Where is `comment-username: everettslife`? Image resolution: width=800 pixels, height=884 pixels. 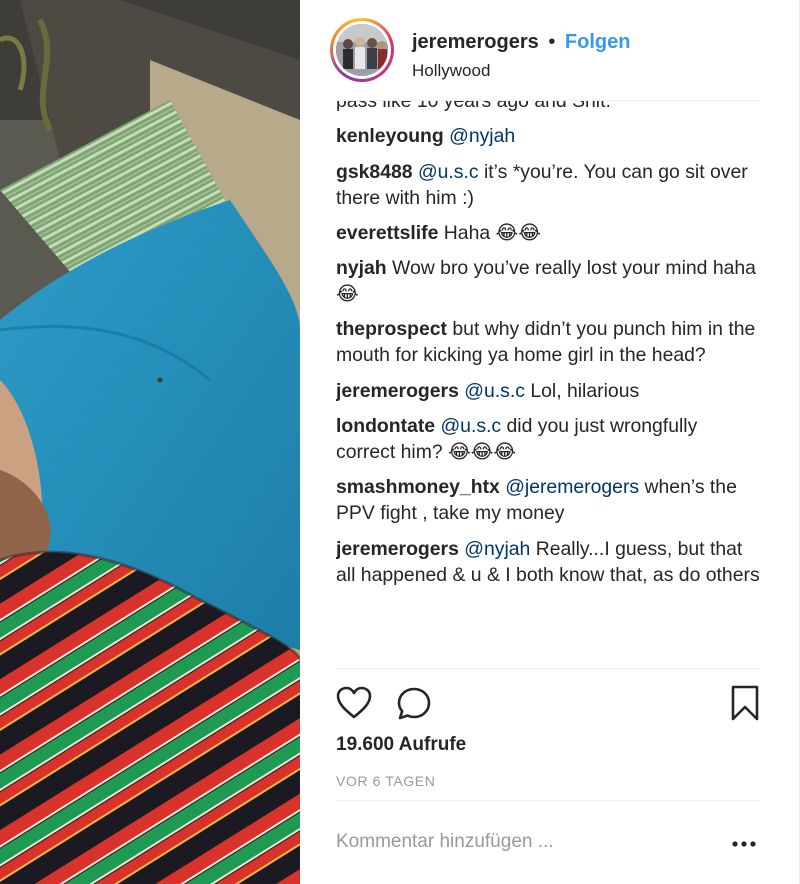 comment-username: everettslife is located at coordinates (387, 233).